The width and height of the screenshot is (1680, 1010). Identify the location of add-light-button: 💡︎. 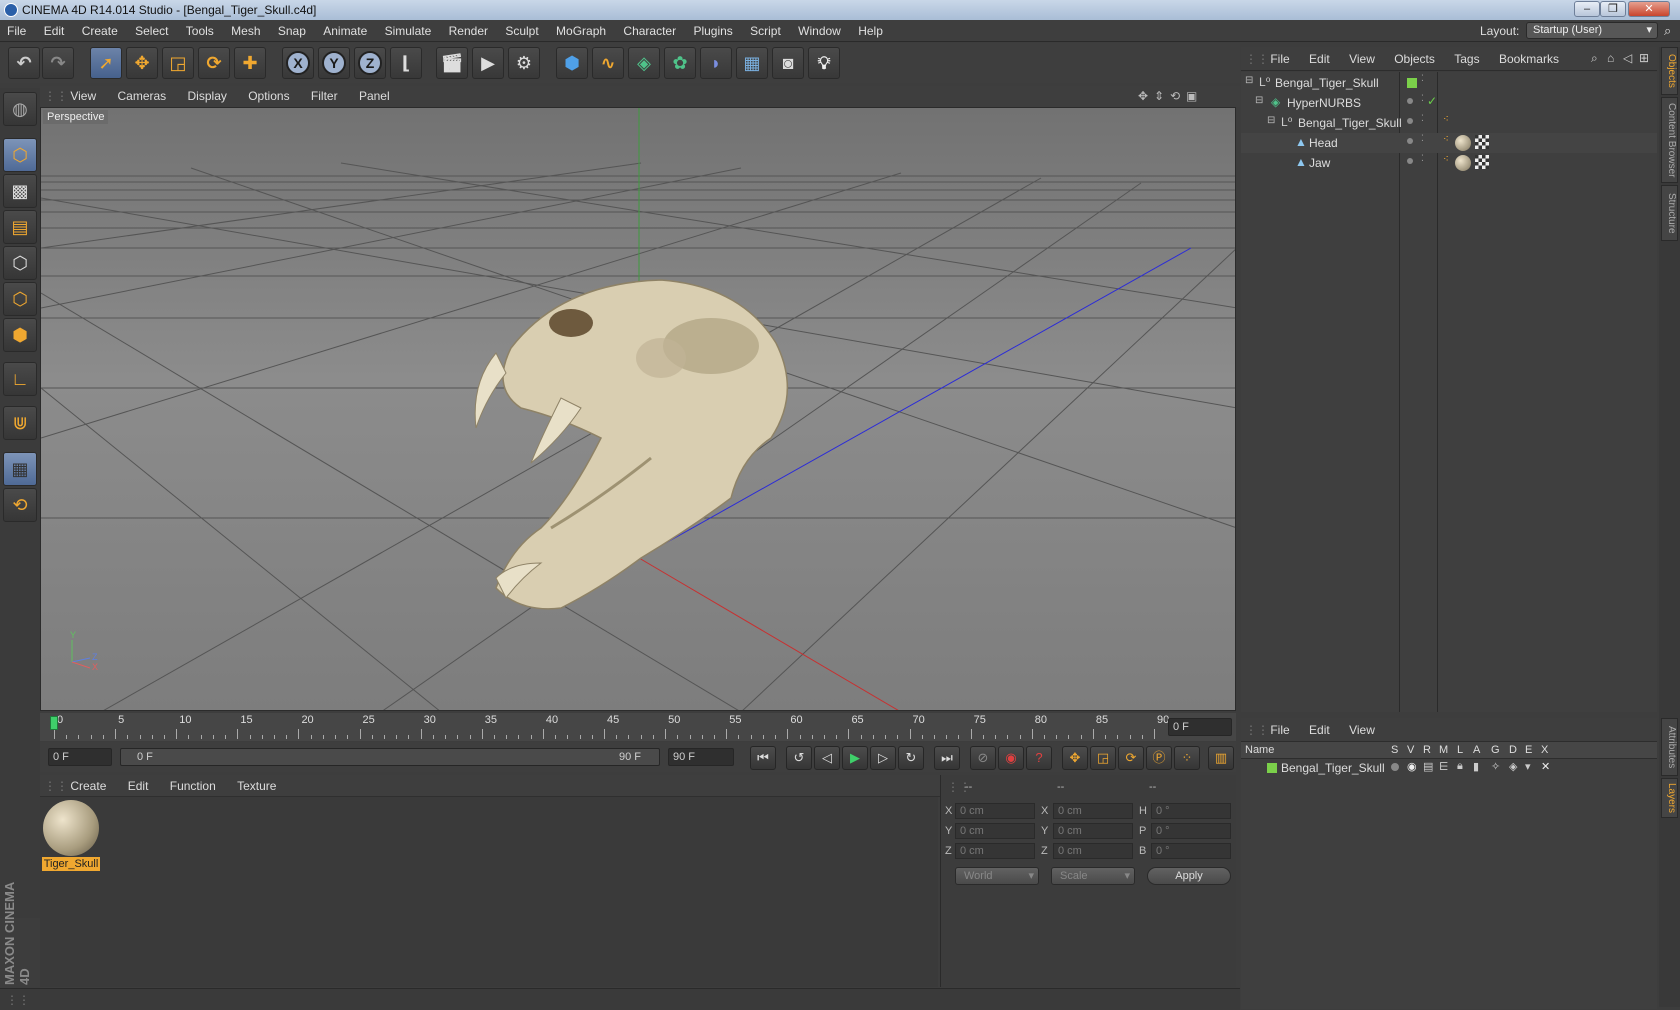
(824, 63).